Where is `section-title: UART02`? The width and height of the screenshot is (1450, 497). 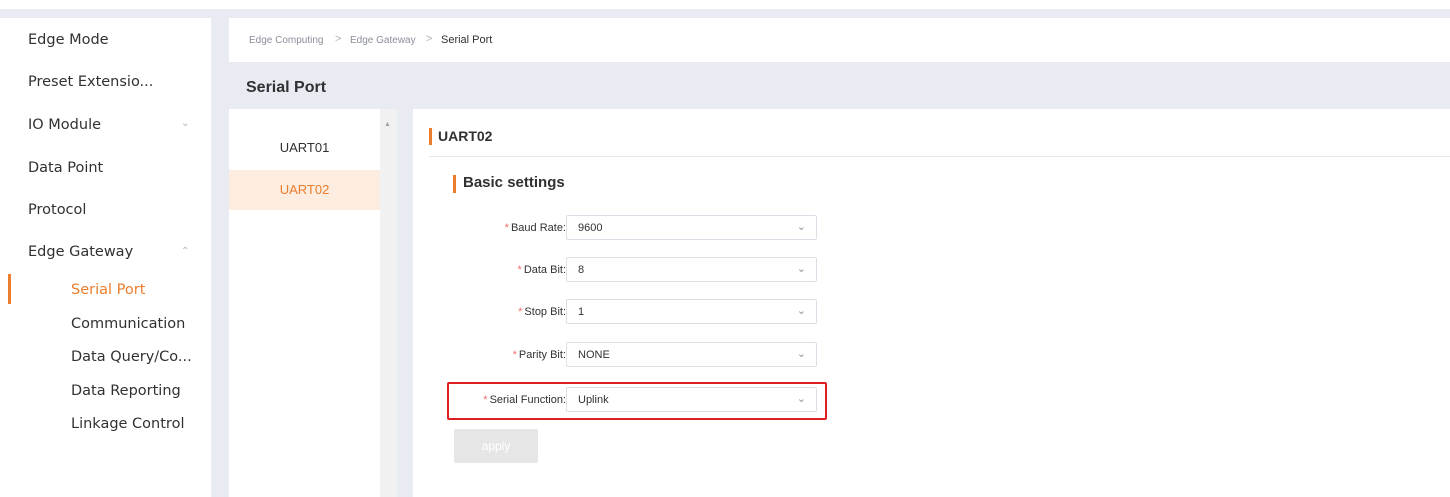 section-title: UART02 is located at coordinates (460, 136).